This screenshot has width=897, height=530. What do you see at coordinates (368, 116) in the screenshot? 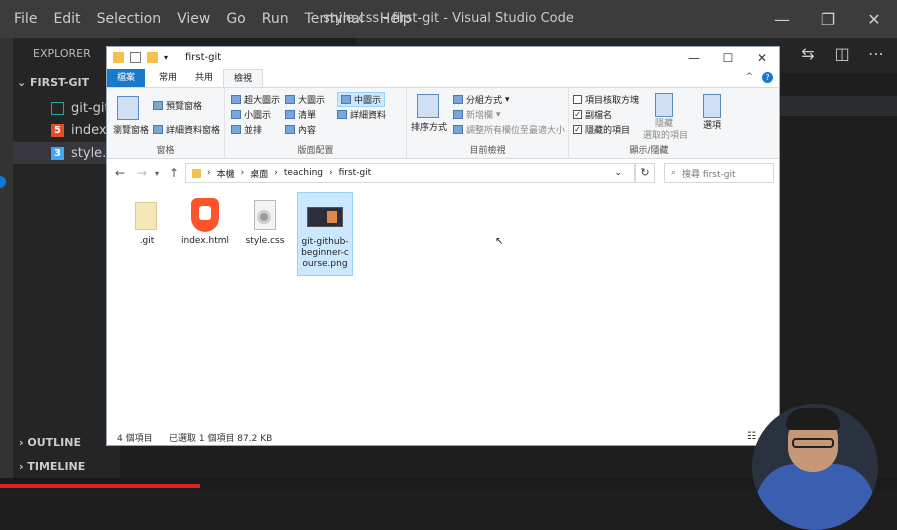
I see `layout-item-label: 詳細資料` at bounding box center [368, 116].